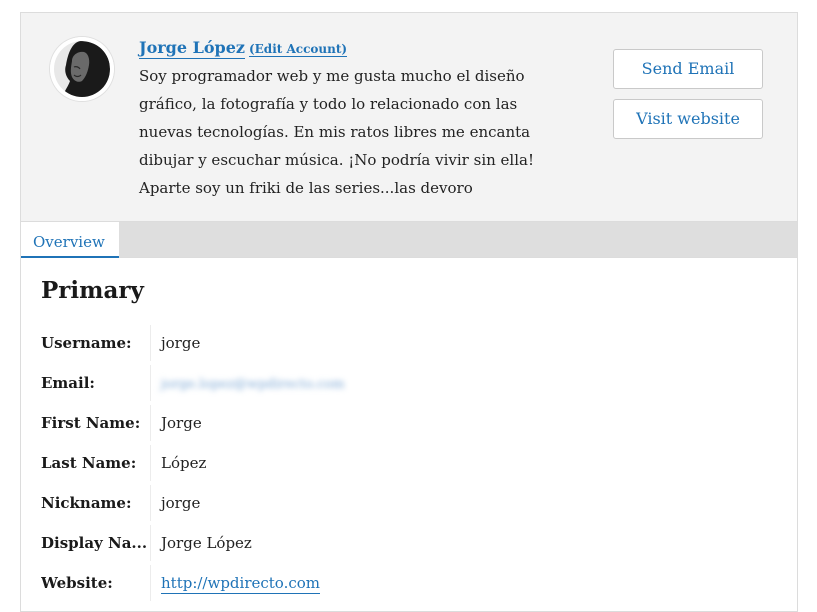  I want to click on display-name-value: Jorge López, so click(206, 543).